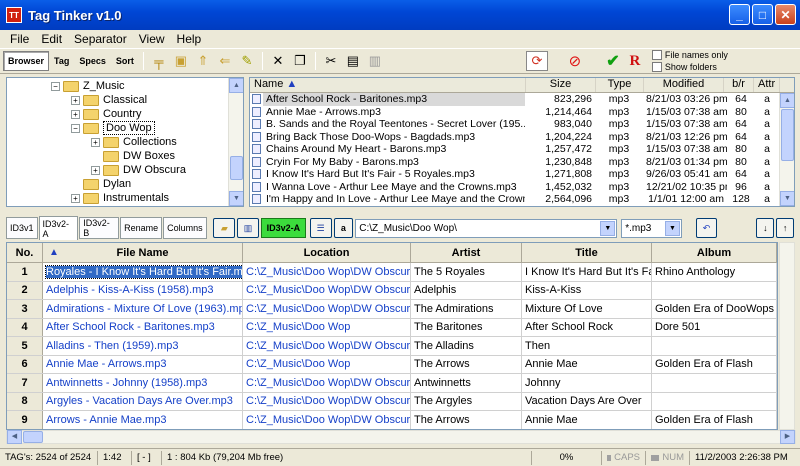 The width and height of the screenshot is (800, 466). I want to click on columns-view-button: ▥, so click(248, 228).